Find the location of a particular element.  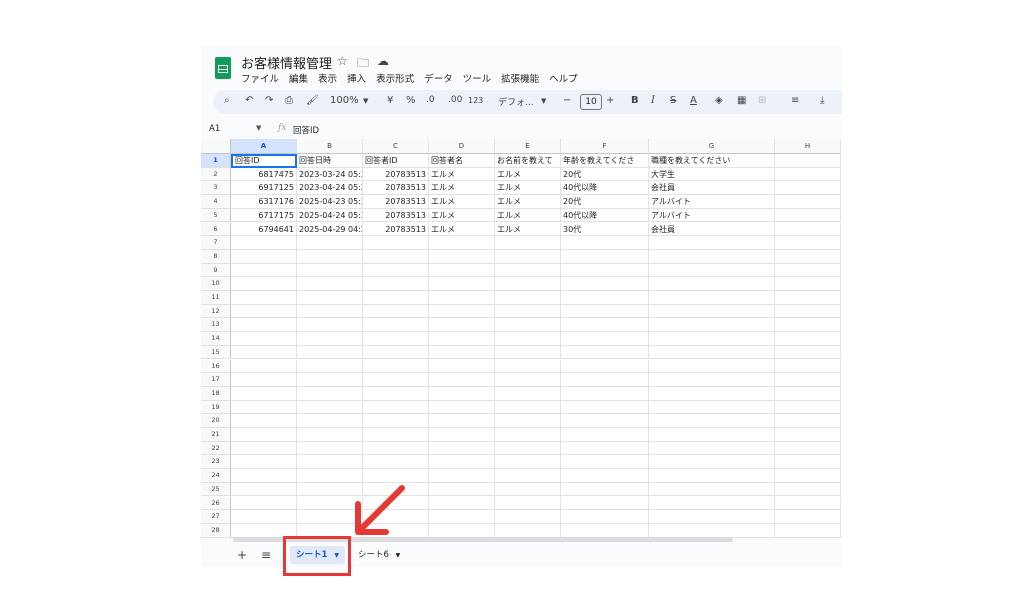

table-cell: 大学生 is located at coordinates (712, 174).